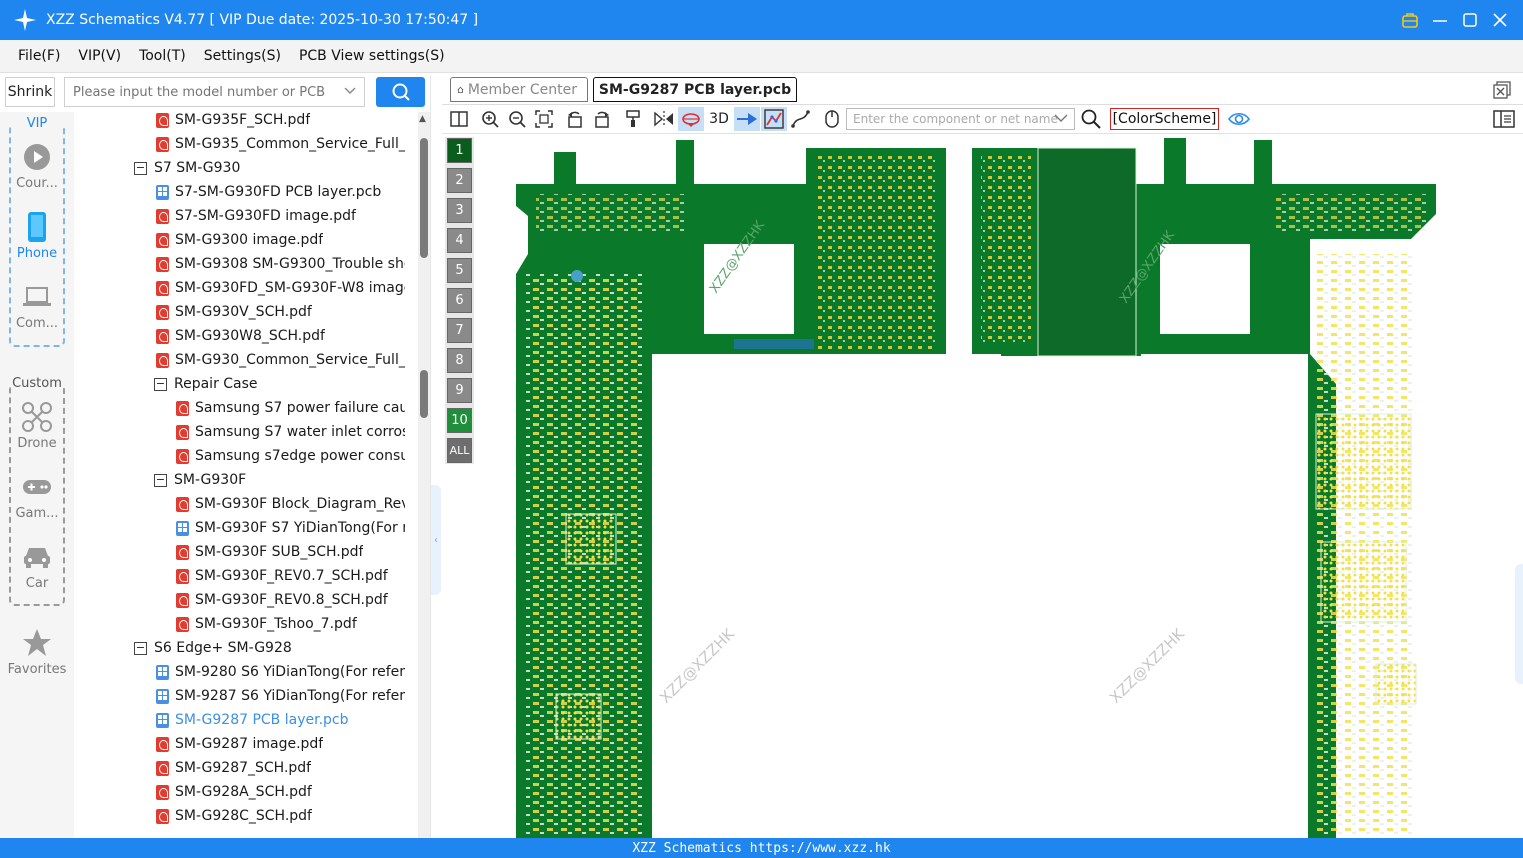 The image size is (1523, 858). What do you see at coordinates (280, 360) in the screenshot?
I see `tree-file-item: SM-G930_Common_Service_Full_Sc` at bounding box center [280, 360].